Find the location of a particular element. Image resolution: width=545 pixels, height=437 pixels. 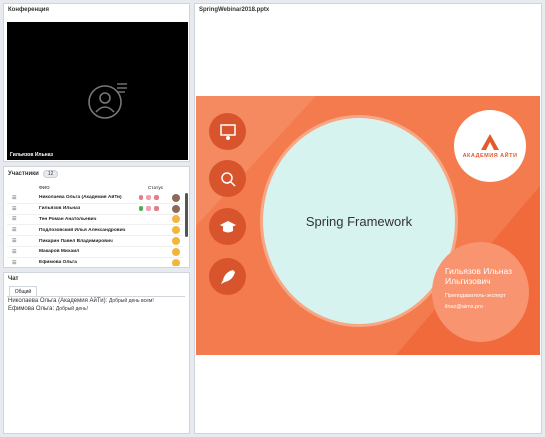

presentation-title: SpringWebinar2018.pptx is located at coordinates (234, 10).